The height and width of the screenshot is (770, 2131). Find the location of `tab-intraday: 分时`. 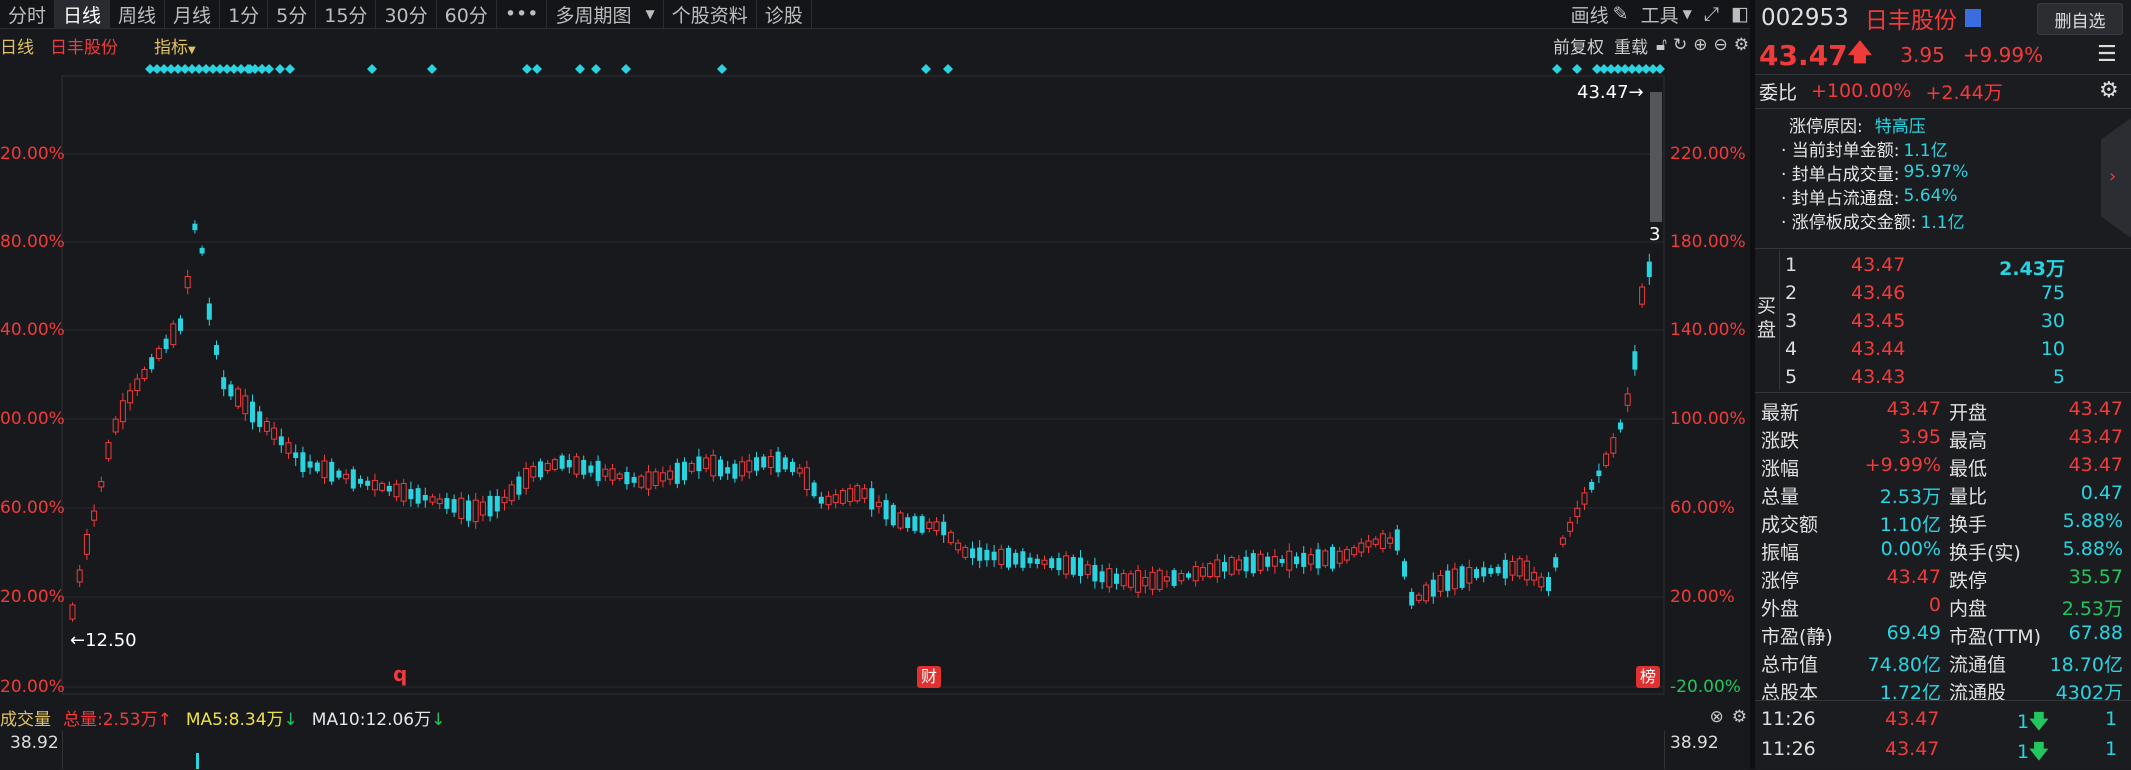

tab-intraday: 分时 is located at coordinates (28, 14).